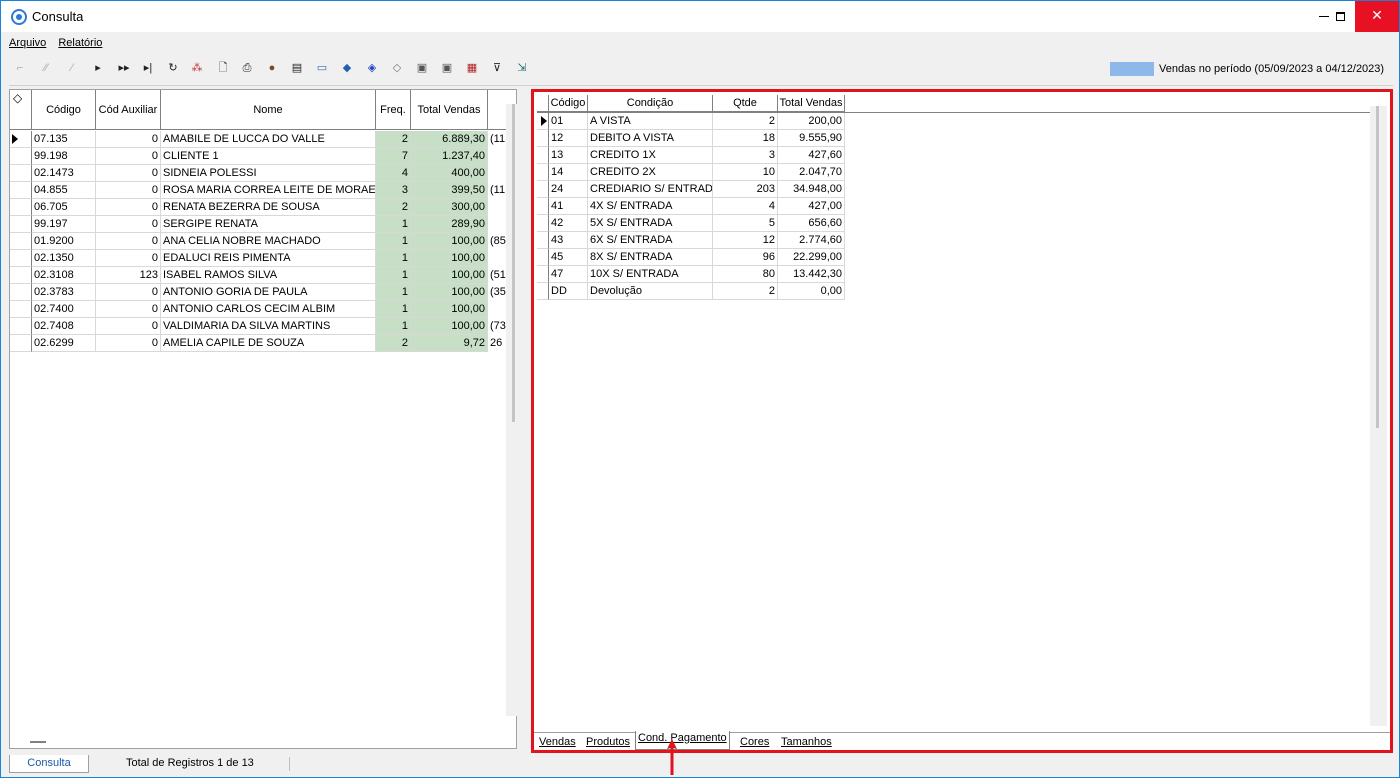 This screenshot has height=778, width=1400. Describe the element at coordinates (268, 190) in the screenshot. I see `cell-nome: ROSA MARIA CORREA LEITE DE MORAES` at that location.